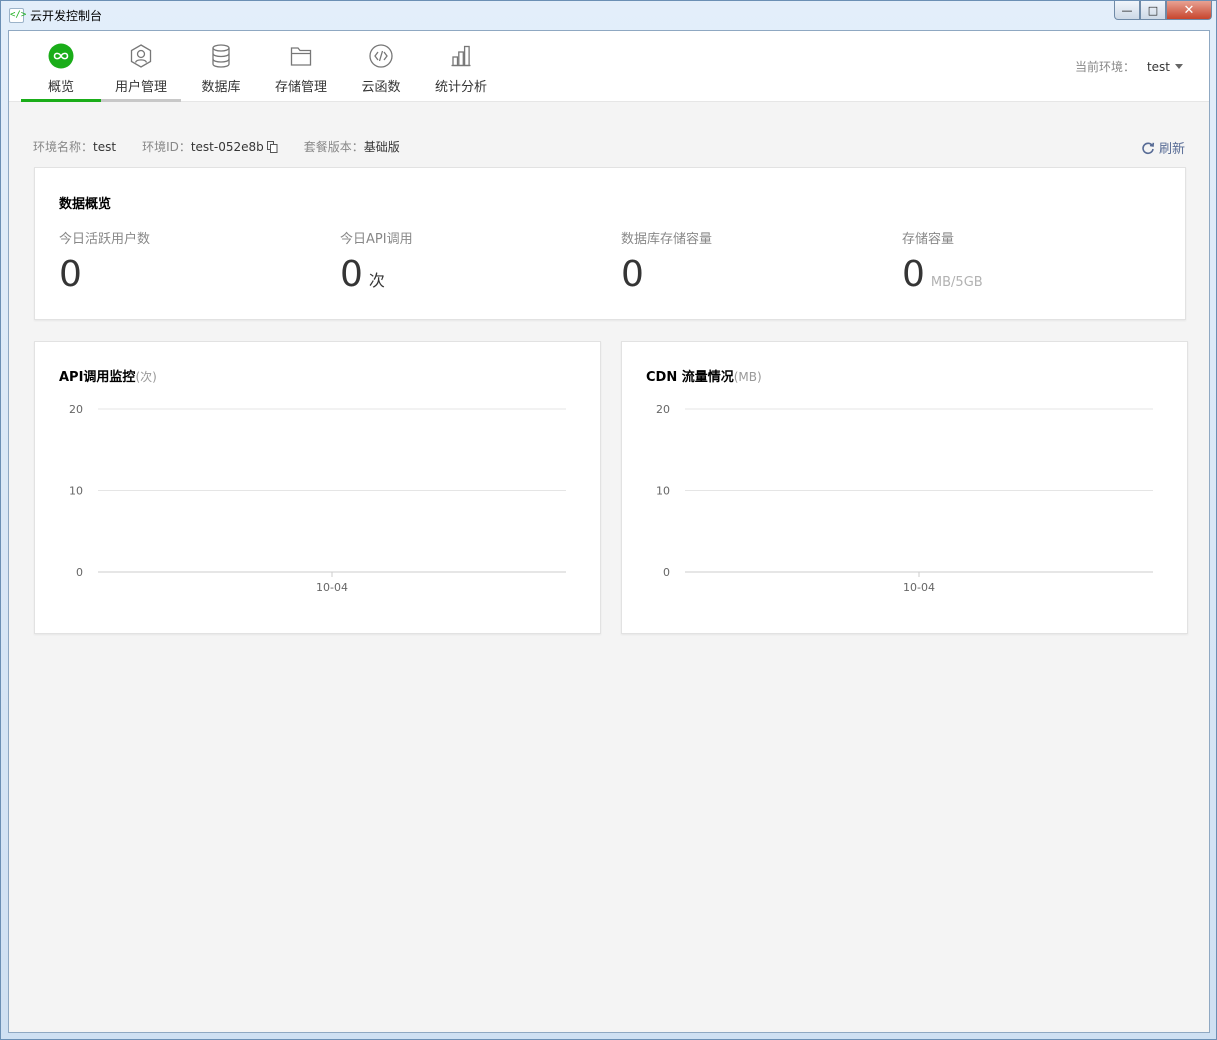 This screenshot has width=1217, height=1040. I want to click on minimize-button: —, so click(1127, 10).